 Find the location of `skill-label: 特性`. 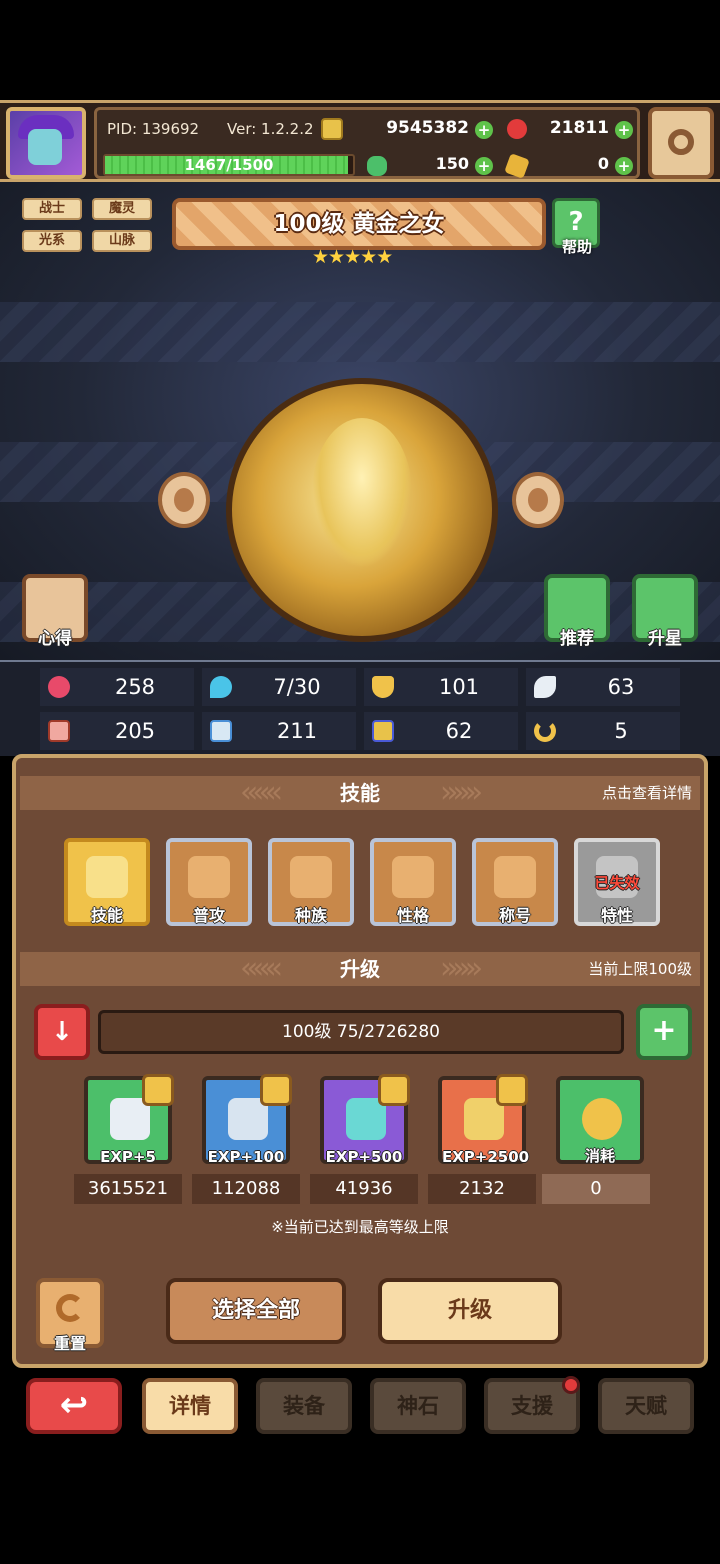

skill-label: 特性 is located at coordinates (616, 915).